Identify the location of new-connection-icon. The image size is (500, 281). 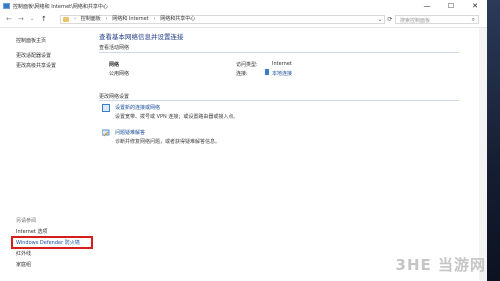
(106, 108).